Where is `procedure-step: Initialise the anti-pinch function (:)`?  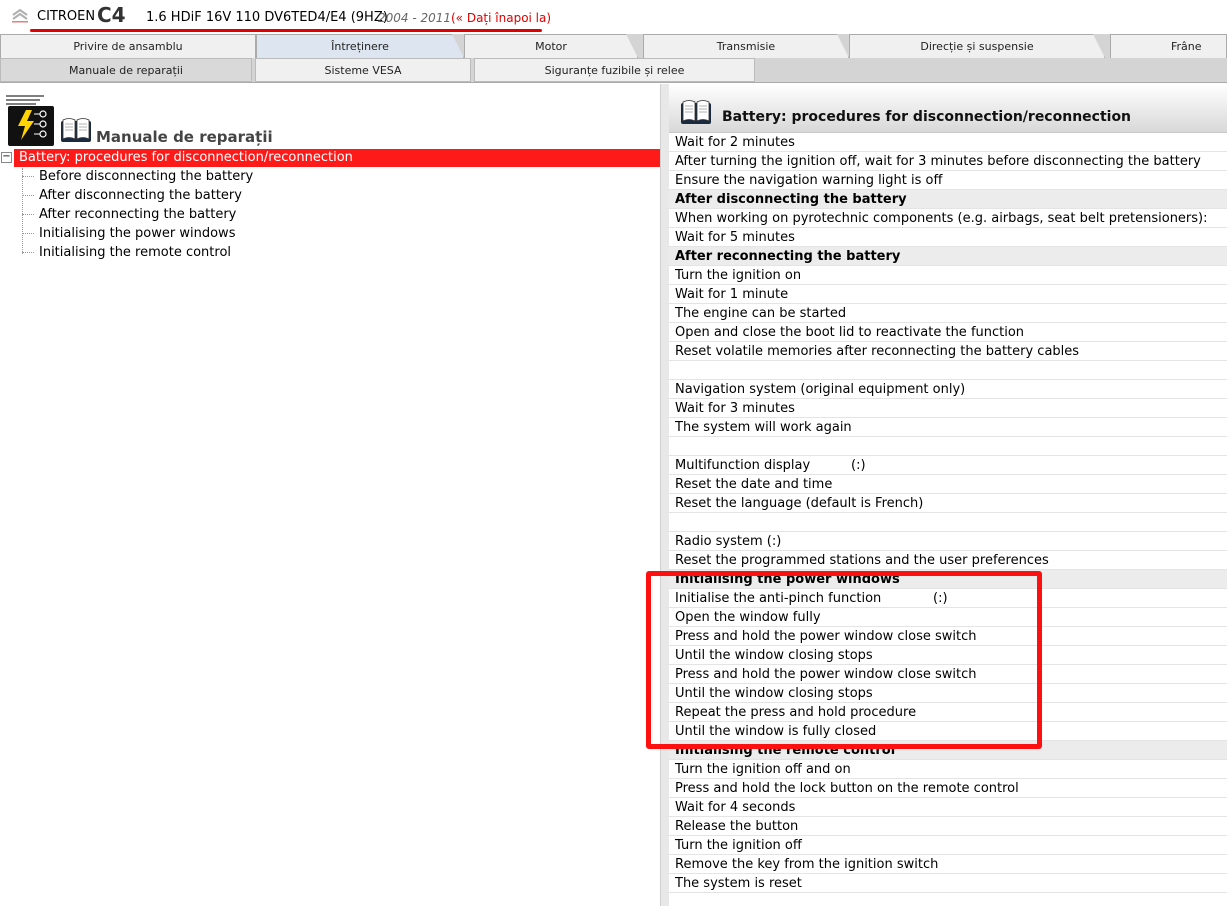 procedure-step: Initialise the anti-pinch function (:) is located at coordinates (948, 598).